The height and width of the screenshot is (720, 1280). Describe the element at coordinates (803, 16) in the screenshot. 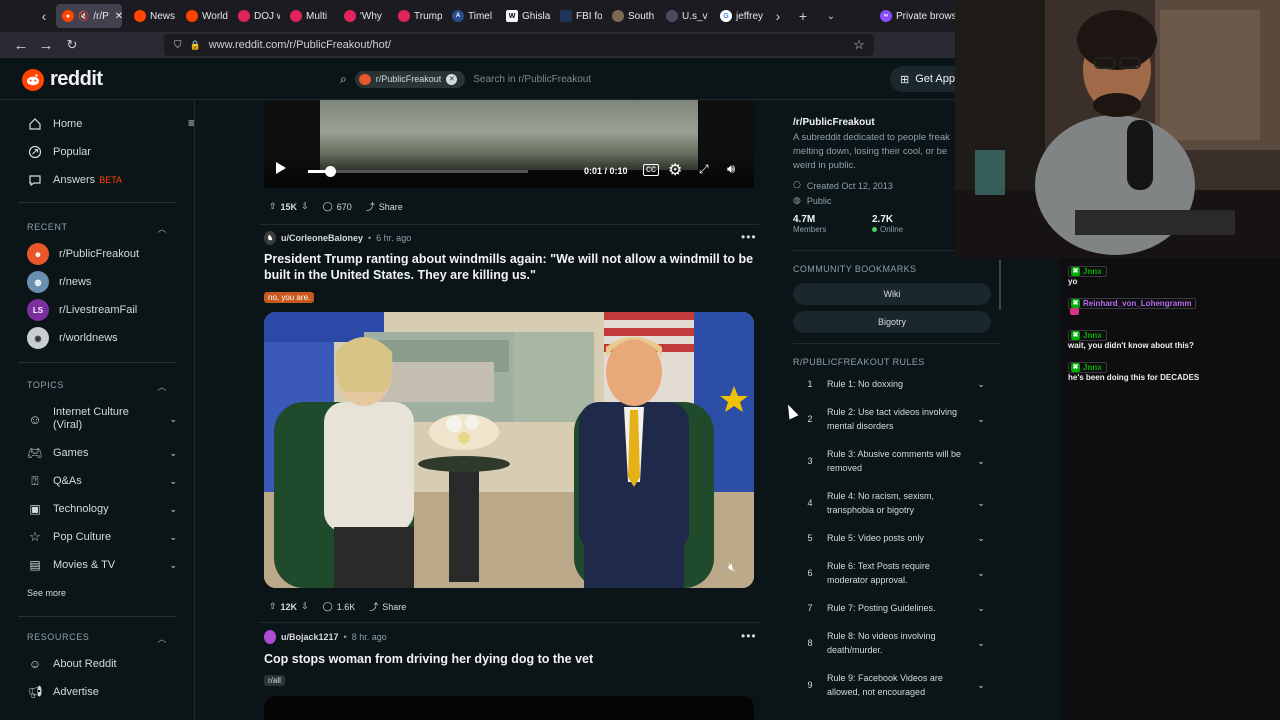

I see `new-tab-icon: +` at that location.